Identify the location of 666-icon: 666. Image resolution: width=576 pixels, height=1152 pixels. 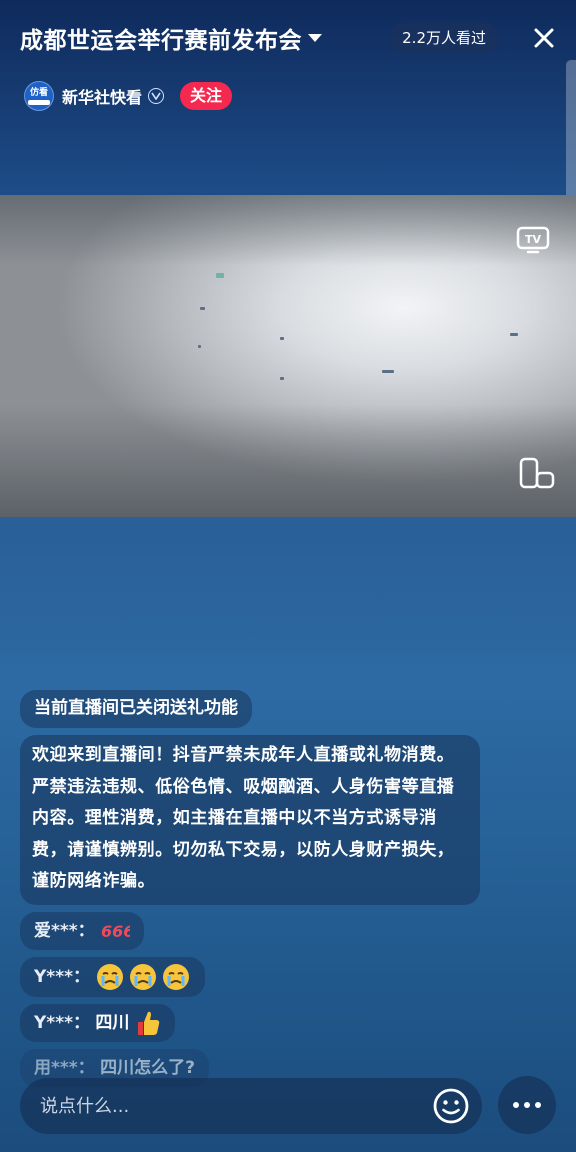
(115, 931).